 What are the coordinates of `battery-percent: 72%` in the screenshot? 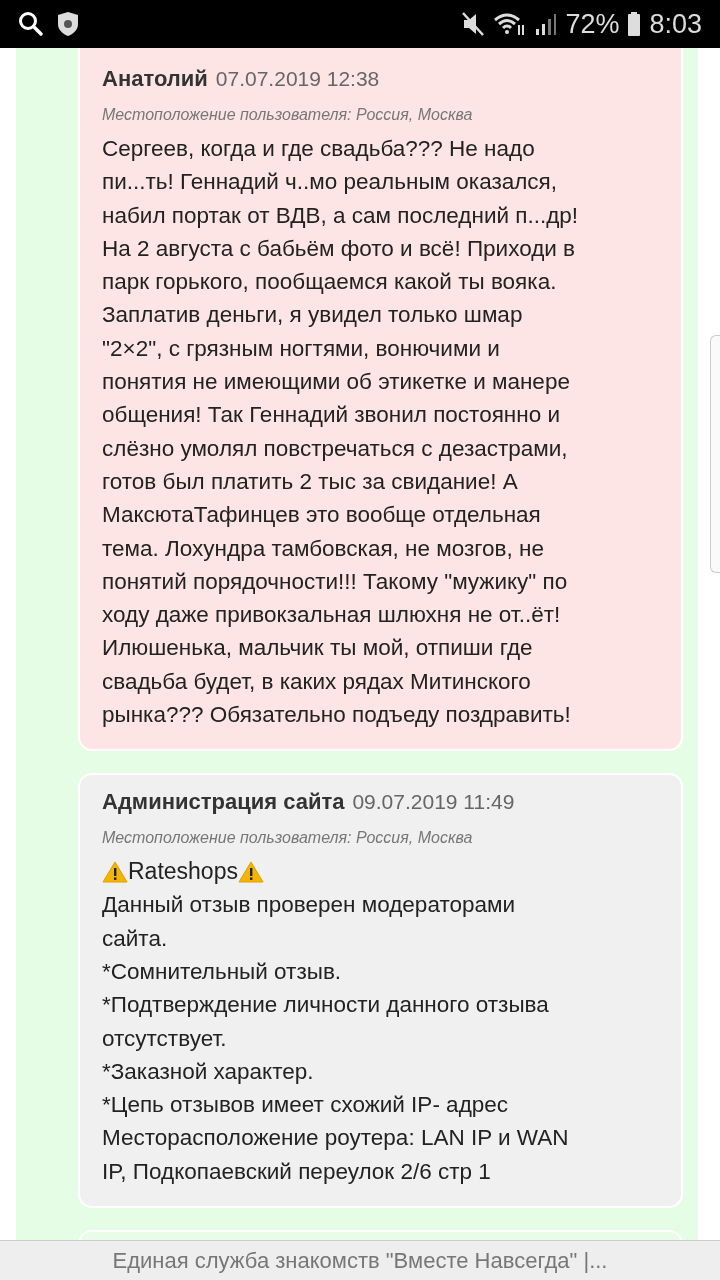 It's located at (592, 24).